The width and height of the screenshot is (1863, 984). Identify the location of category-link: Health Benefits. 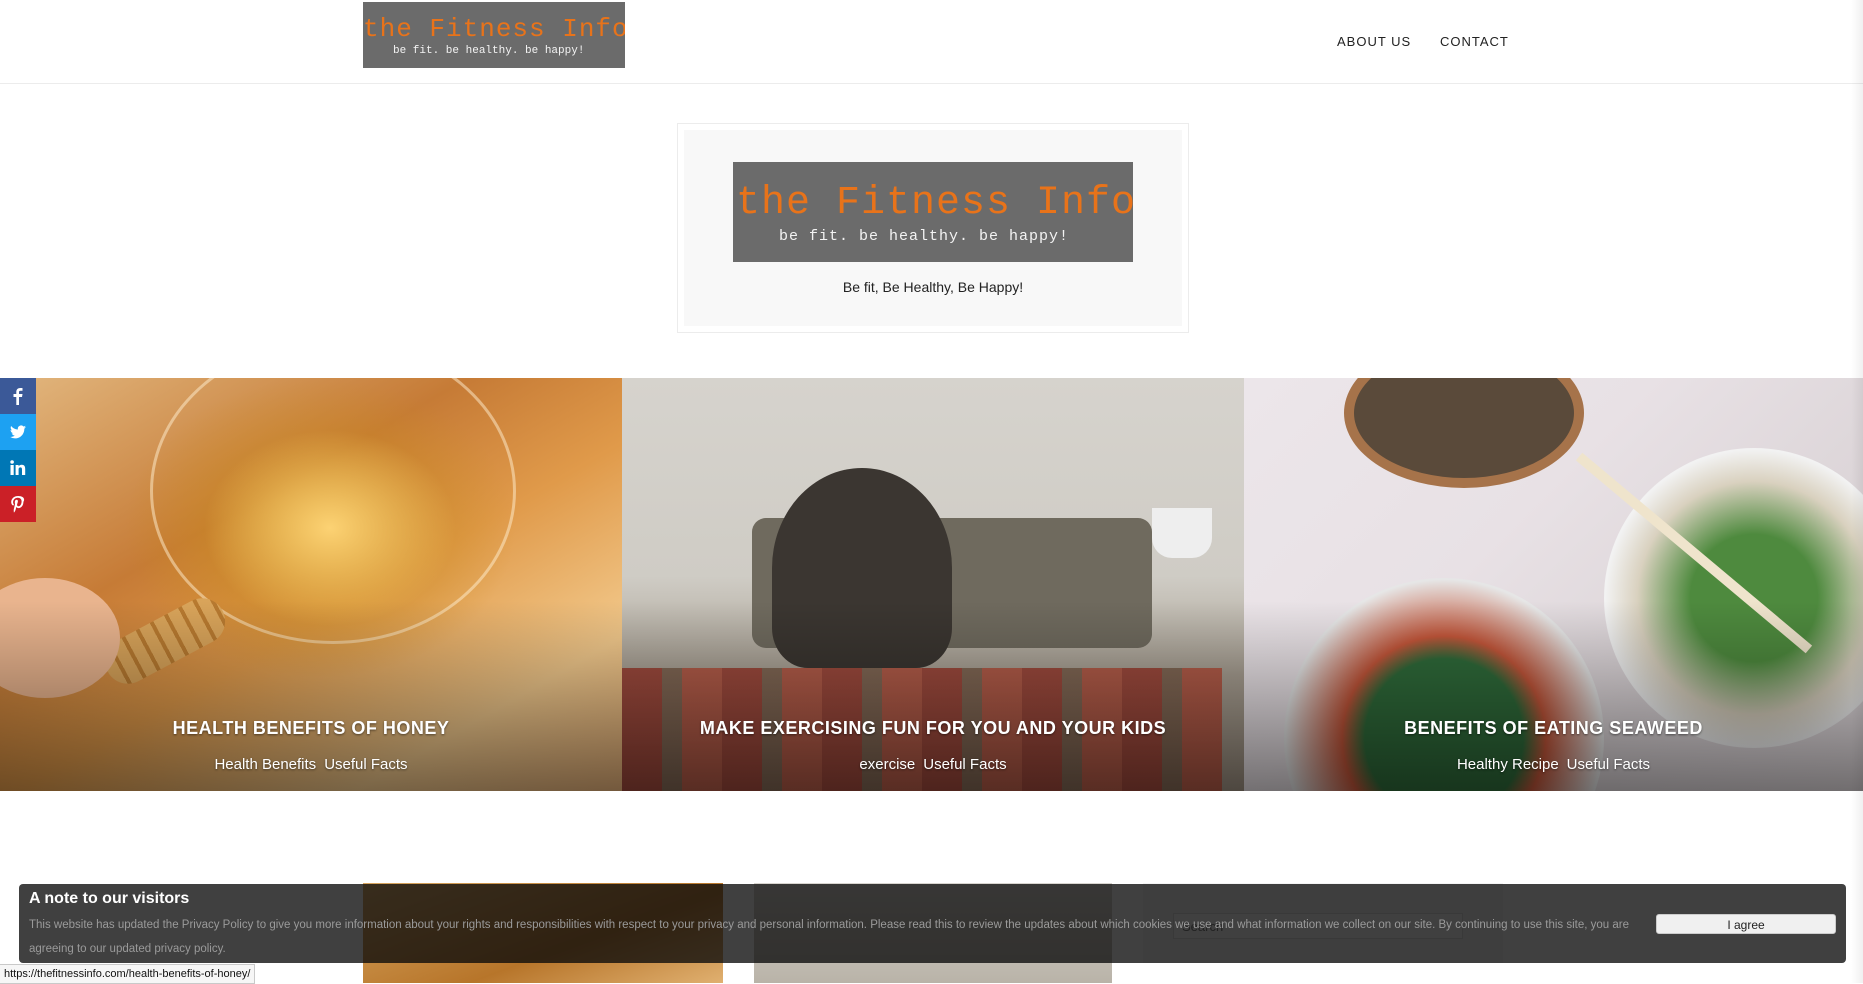
(265, 764).